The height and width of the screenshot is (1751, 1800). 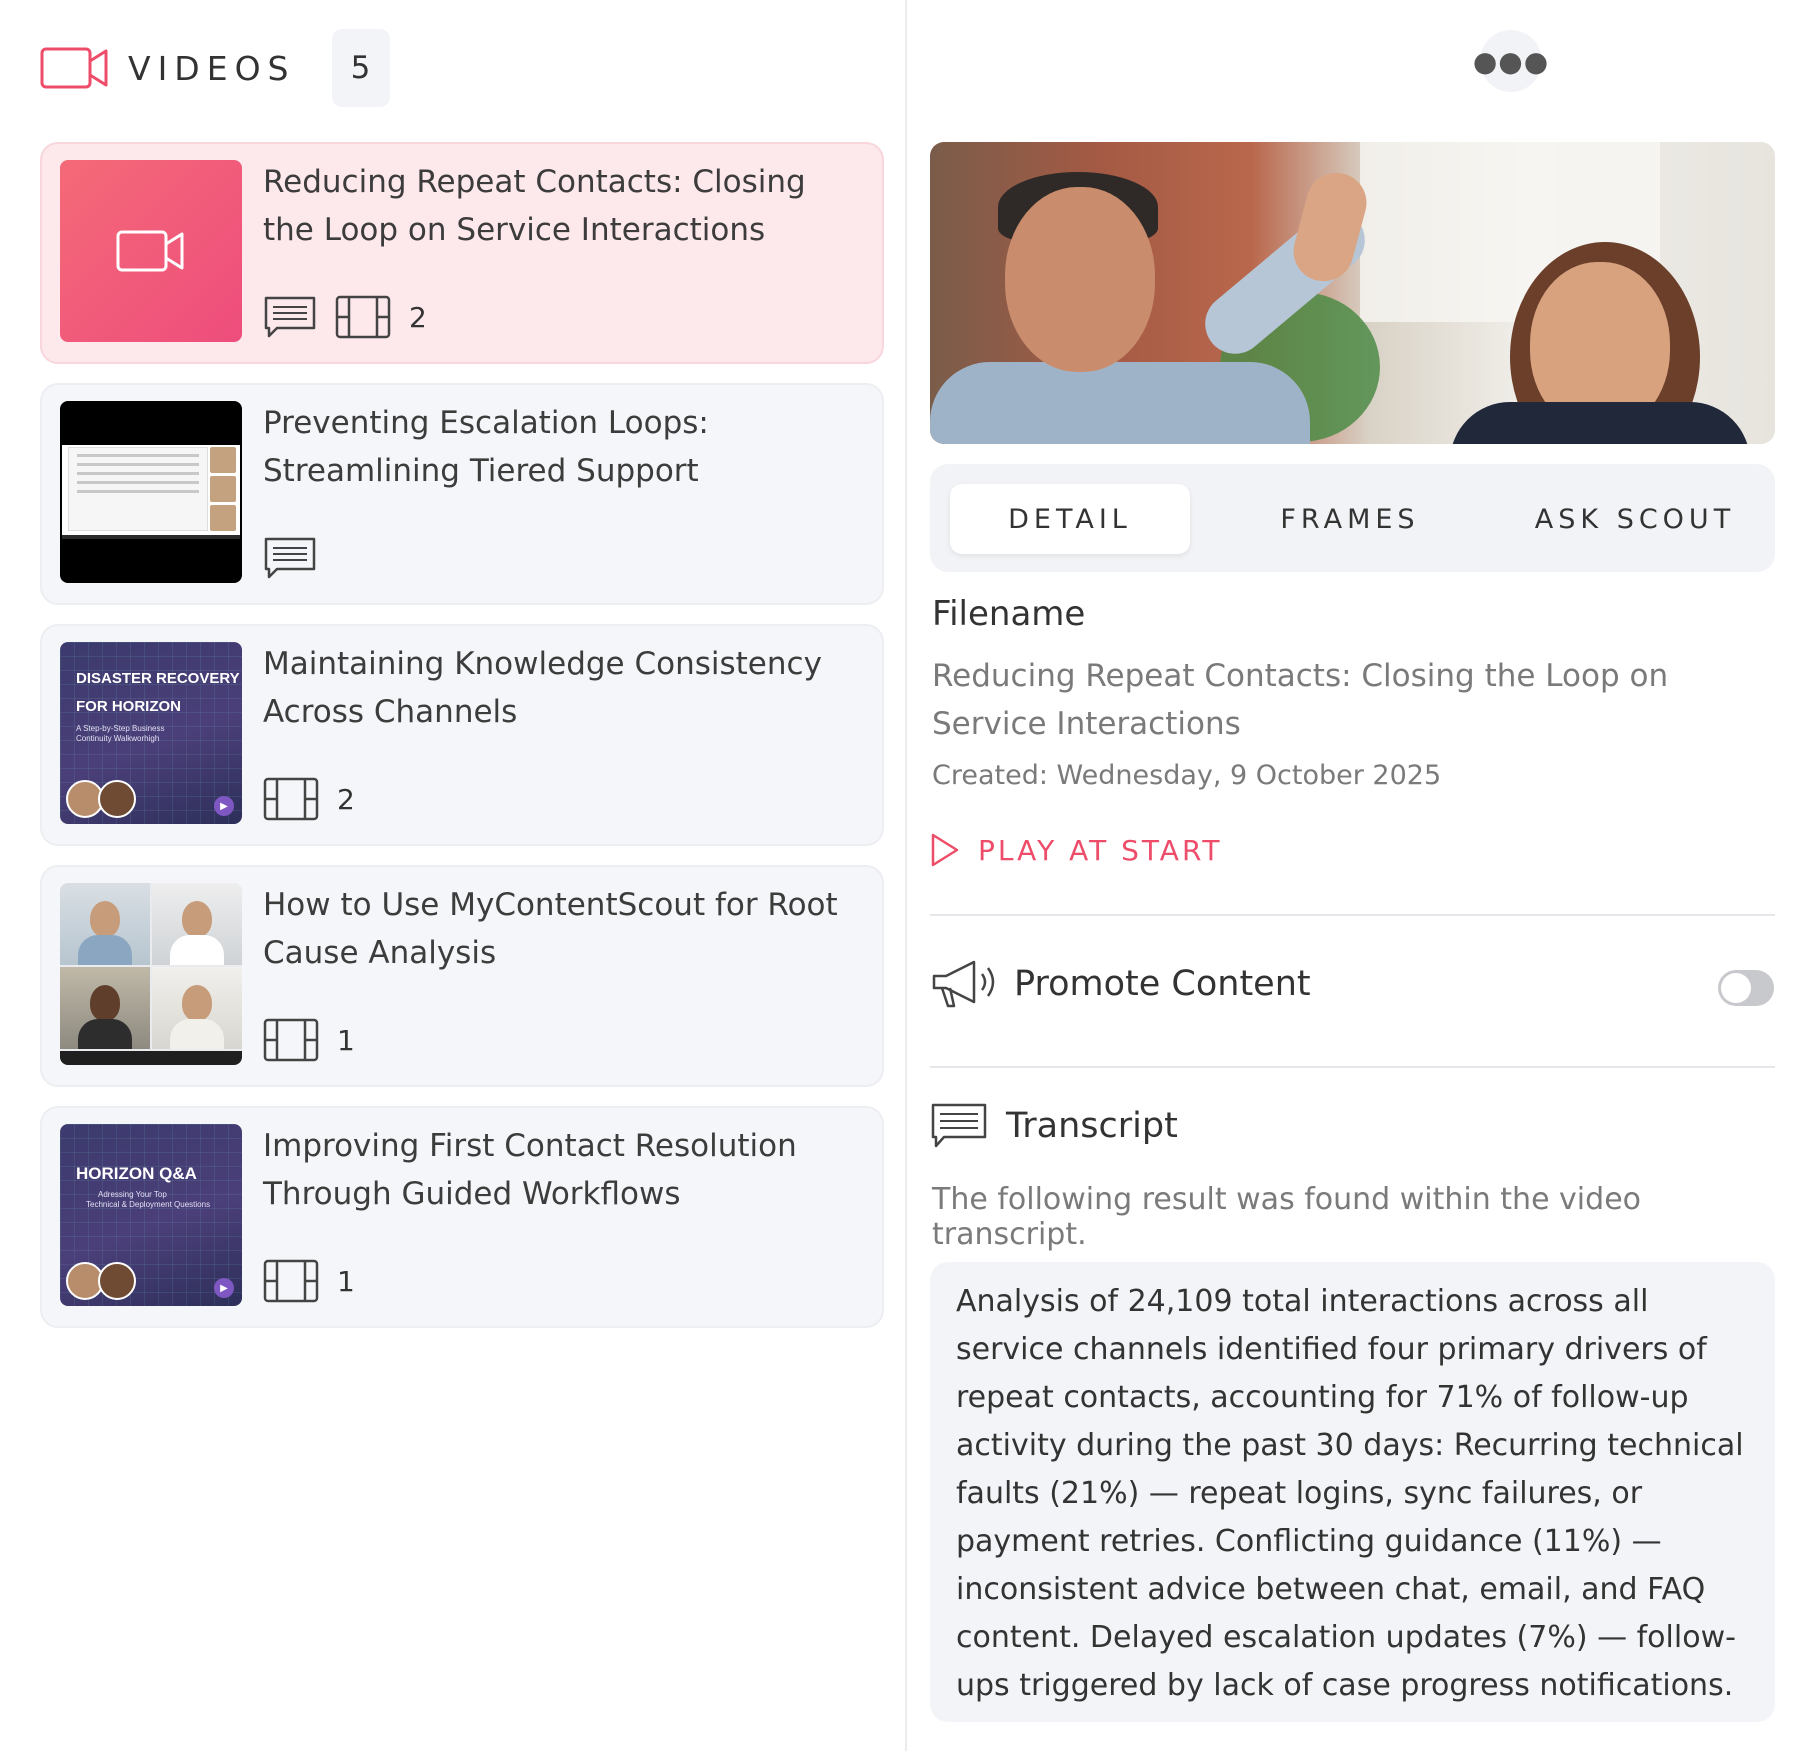 I want to click on thumbnail-subheading: Adressing Your Top, so click(x=132, y=1194).